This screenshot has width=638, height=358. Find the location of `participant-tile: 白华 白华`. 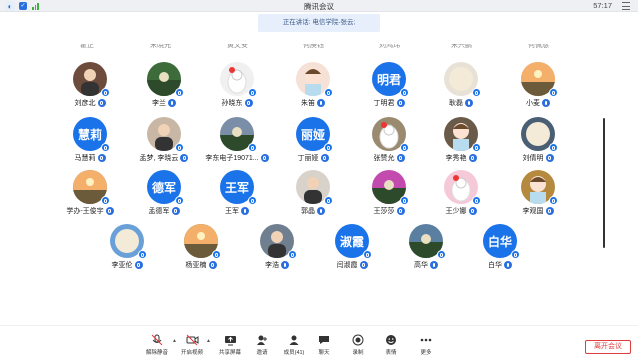

participant-tile: 白华 白华 is located at coordinates (500, 254).